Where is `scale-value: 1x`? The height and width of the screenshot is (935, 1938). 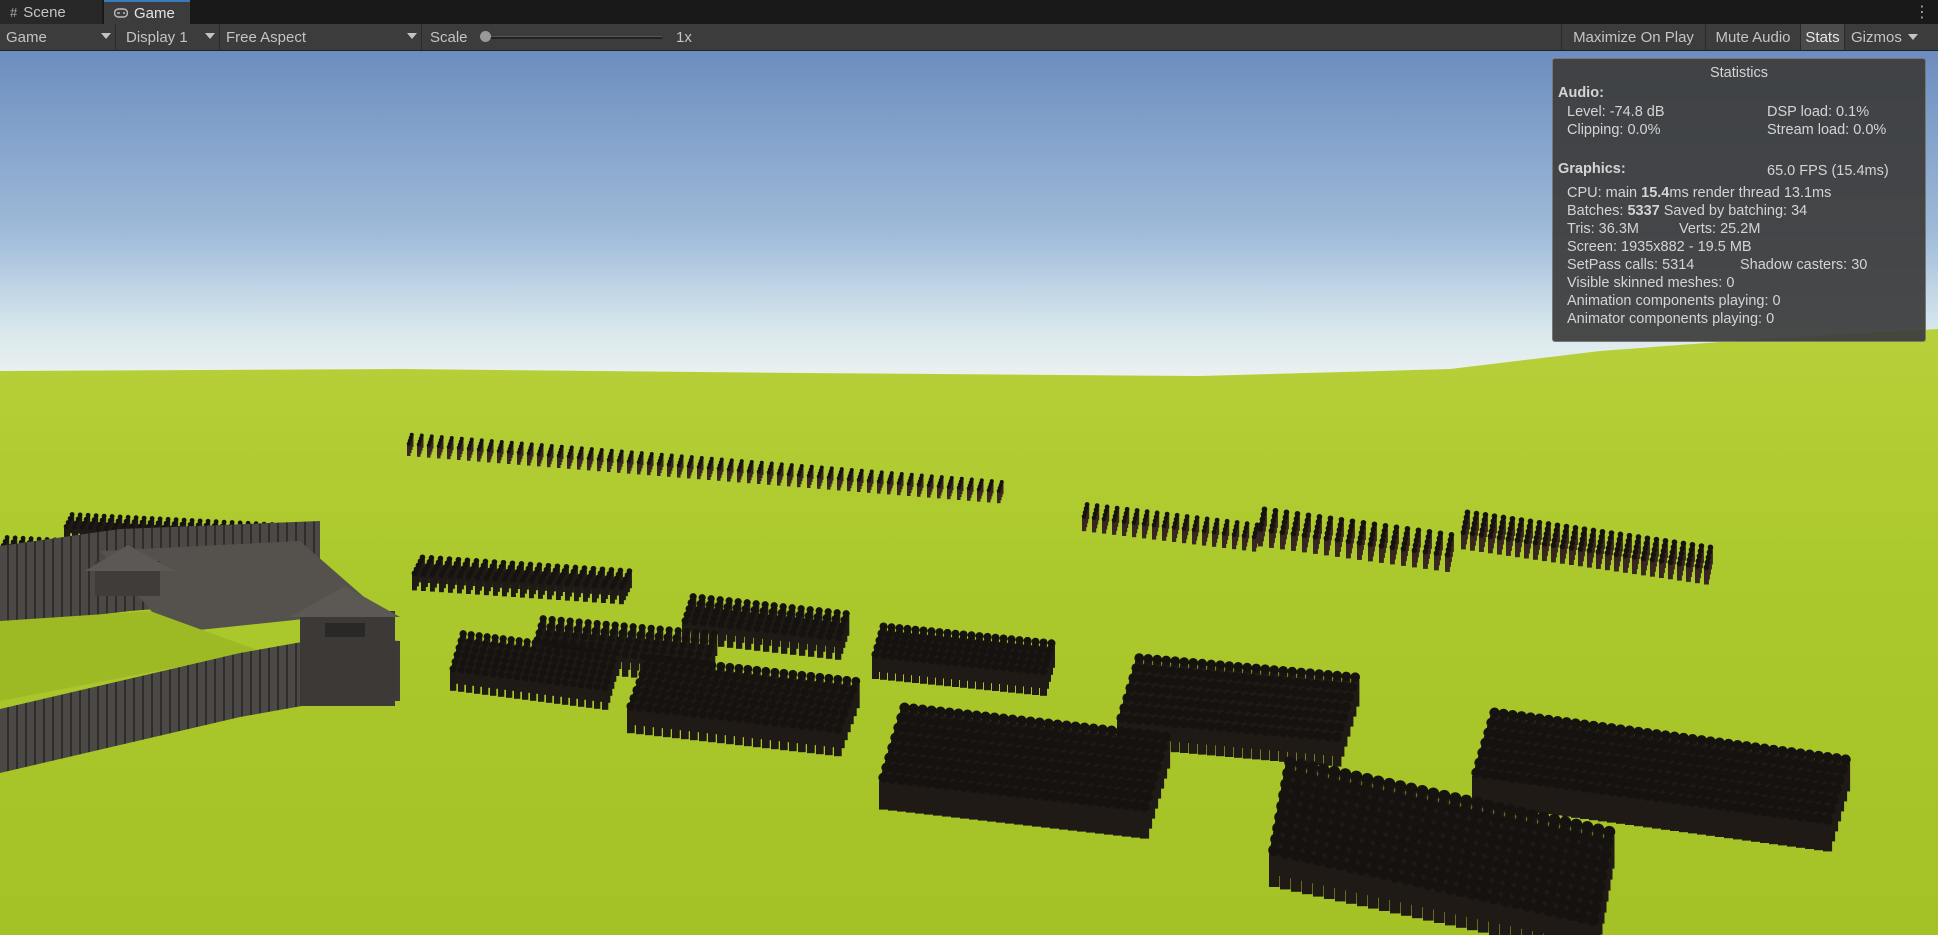 scale-value: 1x is located at coordinates (684, 37).